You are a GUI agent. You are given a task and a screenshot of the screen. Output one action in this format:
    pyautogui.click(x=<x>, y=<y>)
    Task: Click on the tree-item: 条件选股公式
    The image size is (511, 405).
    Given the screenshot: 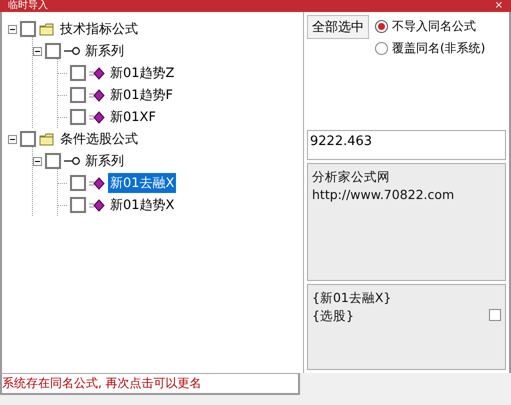 What is the action you would take?
    pyautogui.click(x=99, y=139)
    